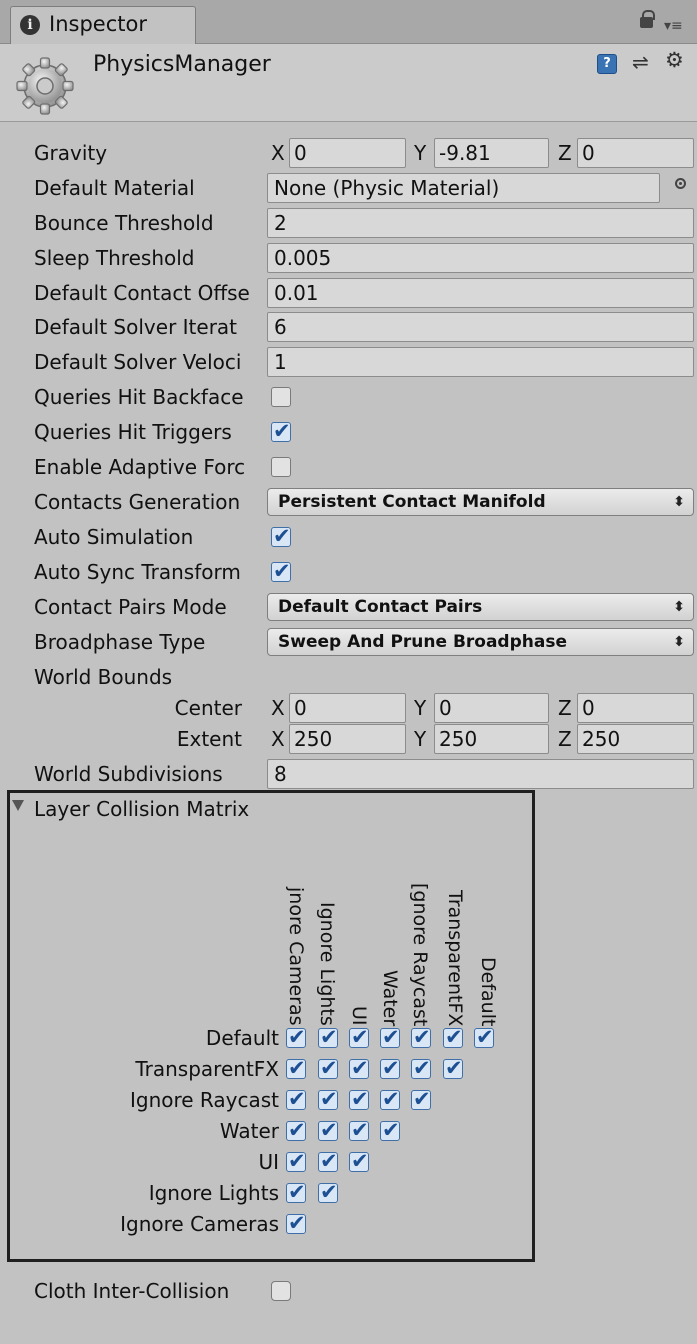  Describe the element at coordinates (347, 153) in the screenshot. I see `gravity-x-field: 0` at that location.